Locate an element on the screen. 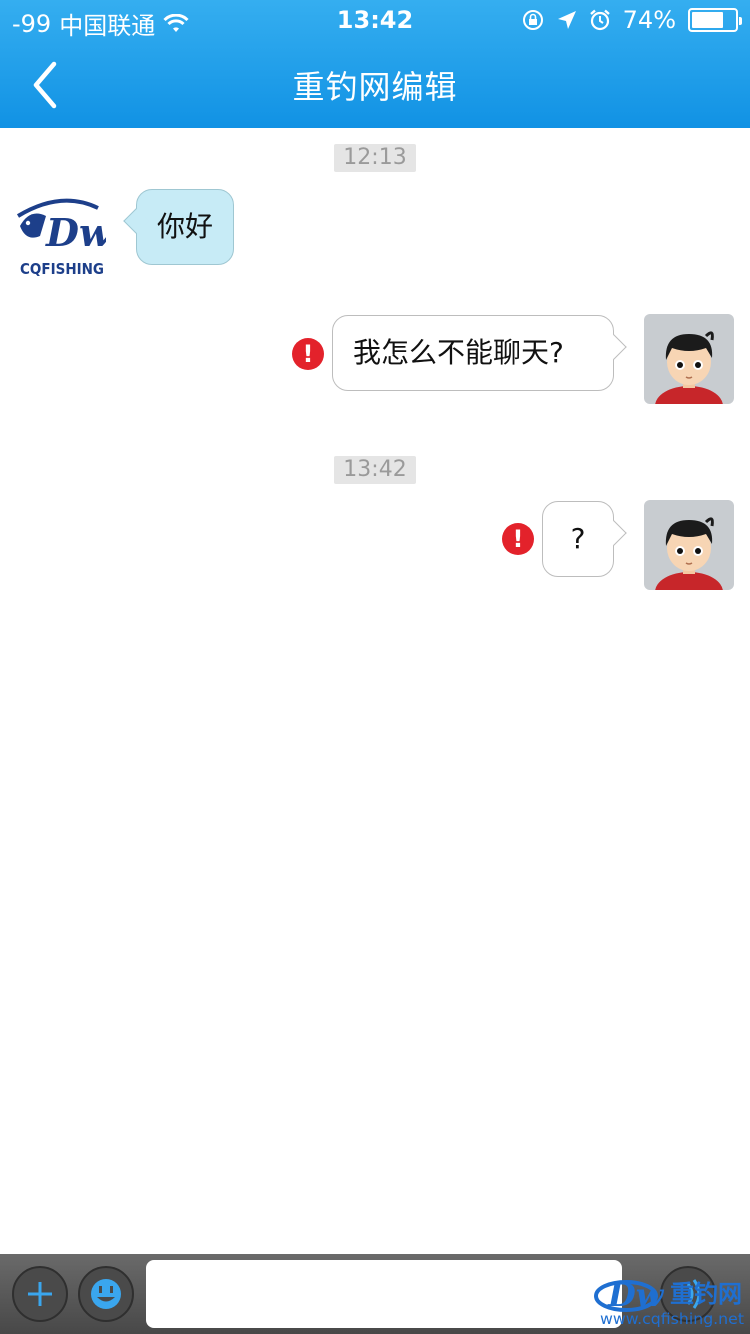 The height and width of the screenshot is (1334, 750). message-text: 我怎么不能聊天? is located at coordinates (458, 352).